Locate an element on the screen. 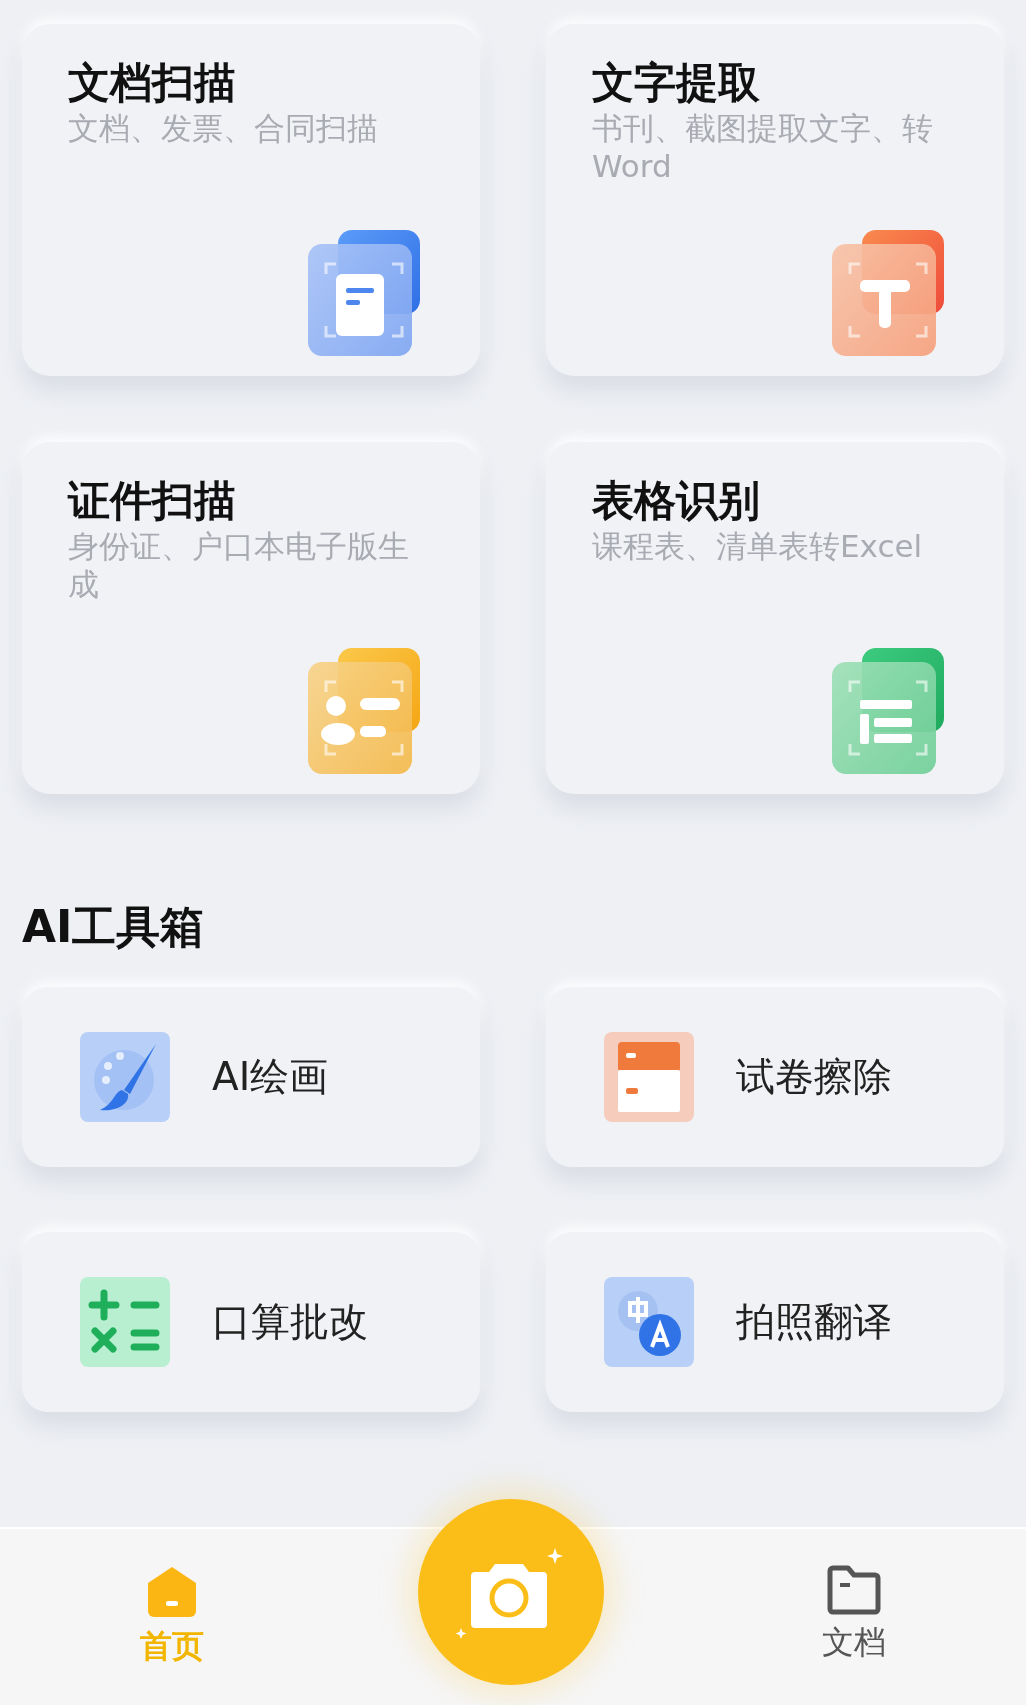 The height and width of the screenshot is (1705, 1026). tool-card: AI绘画 is located at coordinates (251, 1077).